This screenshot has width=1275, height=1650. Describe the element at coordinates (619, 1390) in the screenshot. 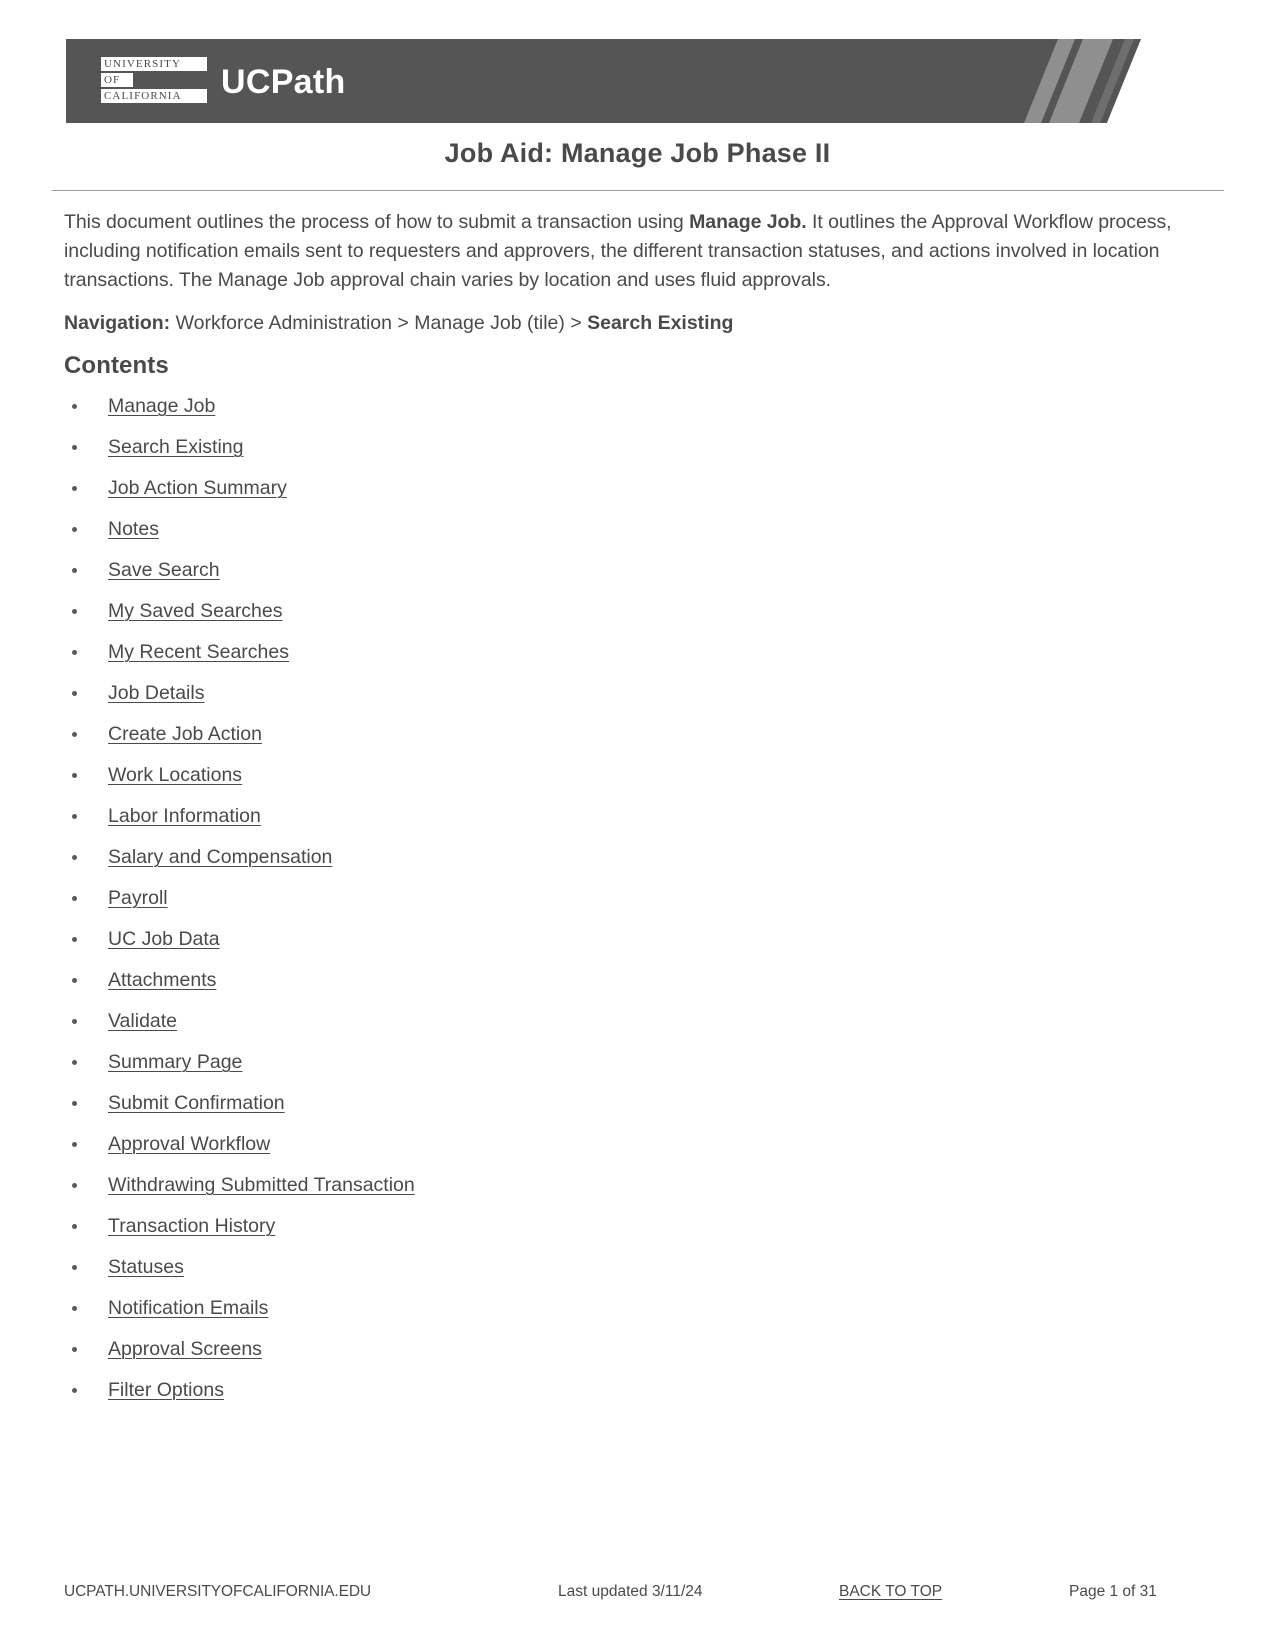

I see `list-item: Filter Options` at that location.